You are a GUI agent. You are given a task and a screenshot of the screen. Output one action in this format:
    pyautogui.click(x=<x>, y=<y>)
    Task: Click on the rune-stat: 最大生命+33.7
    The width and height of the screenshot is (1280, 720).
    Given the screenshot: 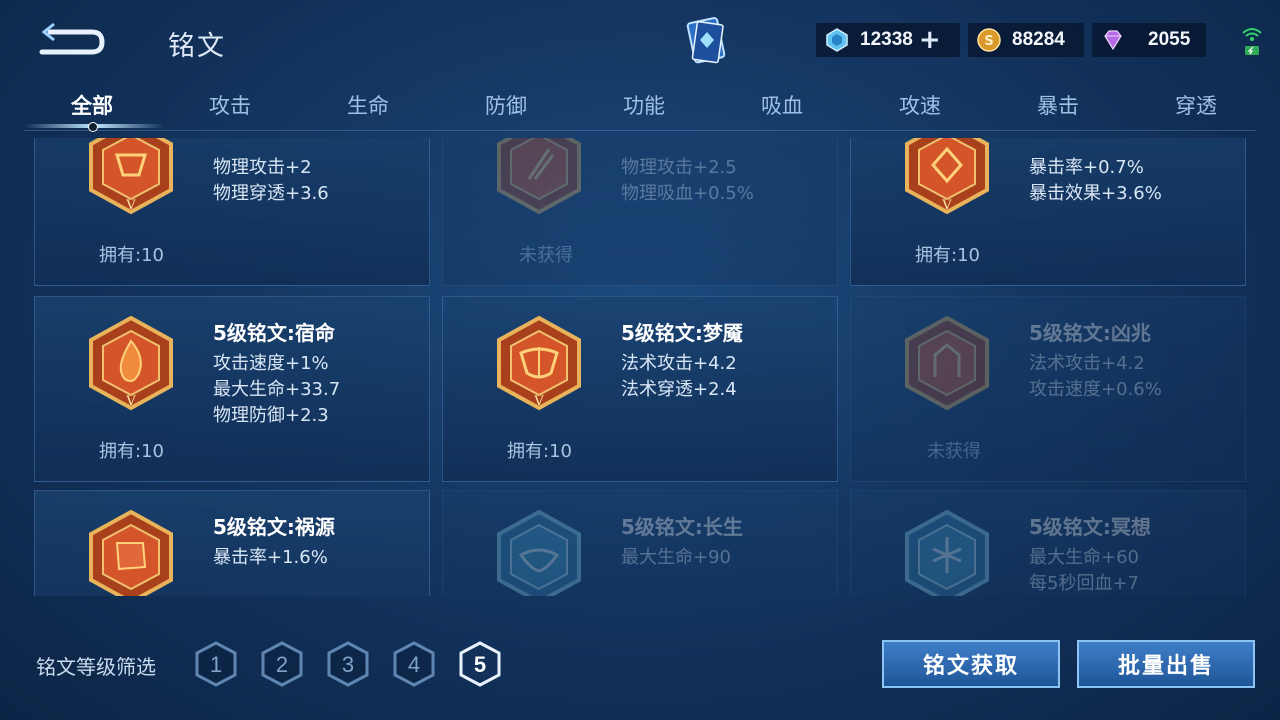 What is the action you would take?
    pyautogui.click(x=277, y=389)
    